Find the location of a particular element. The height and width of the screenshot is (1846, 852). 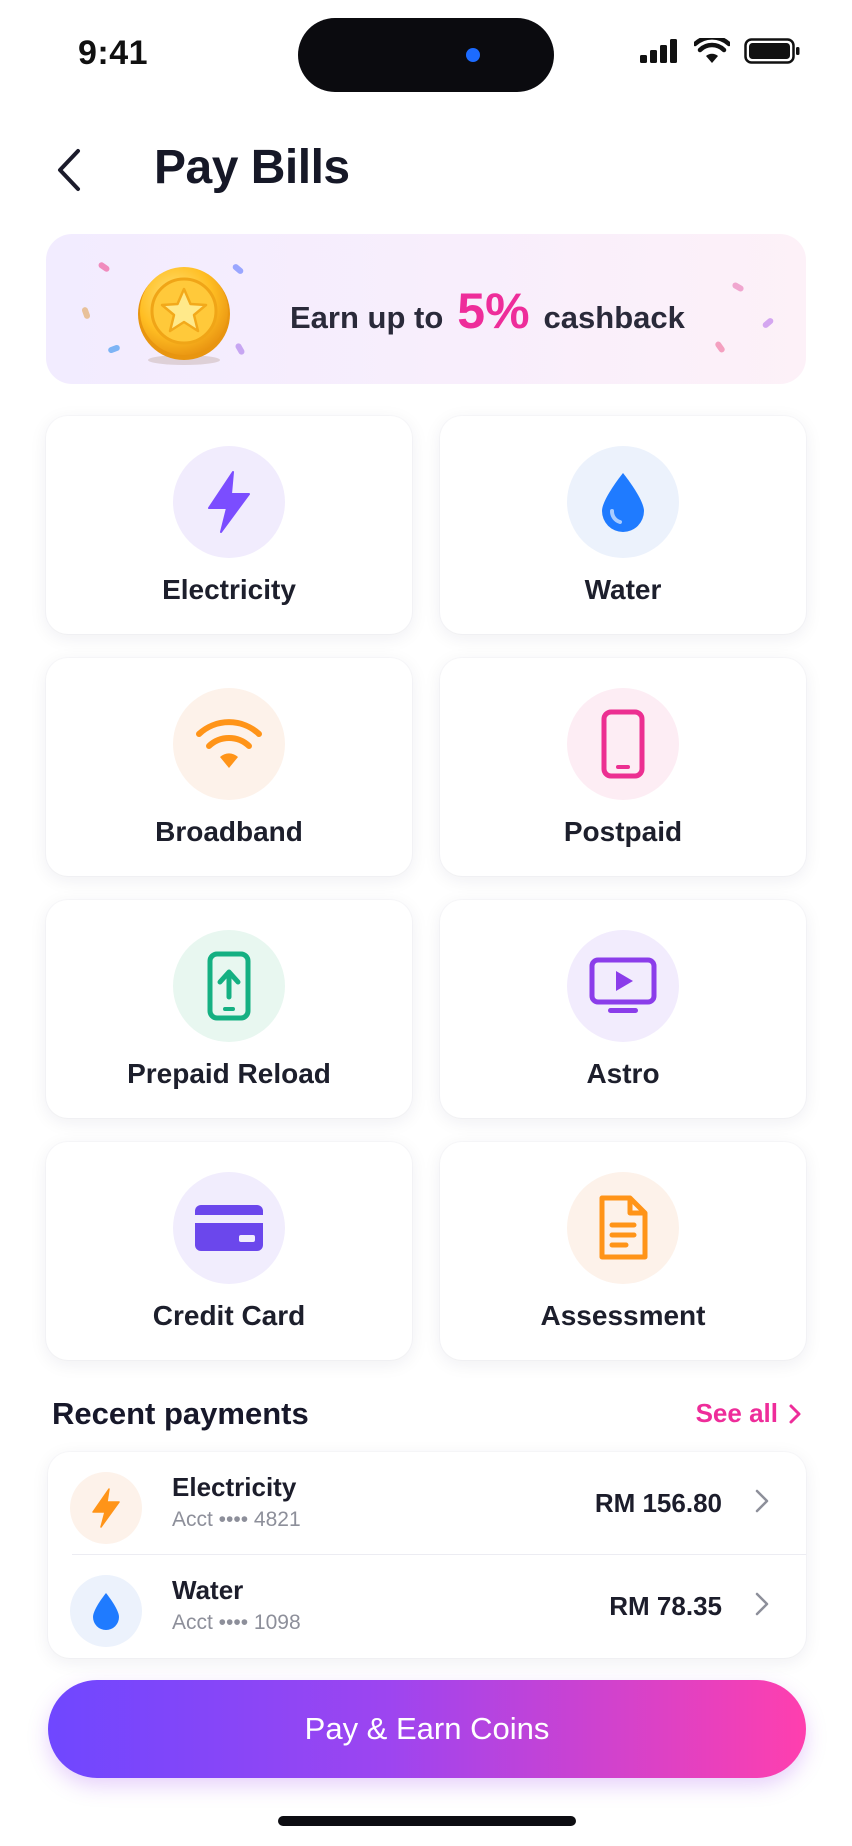

category-assessment: Assessment is located at coordinates (623, 1251).